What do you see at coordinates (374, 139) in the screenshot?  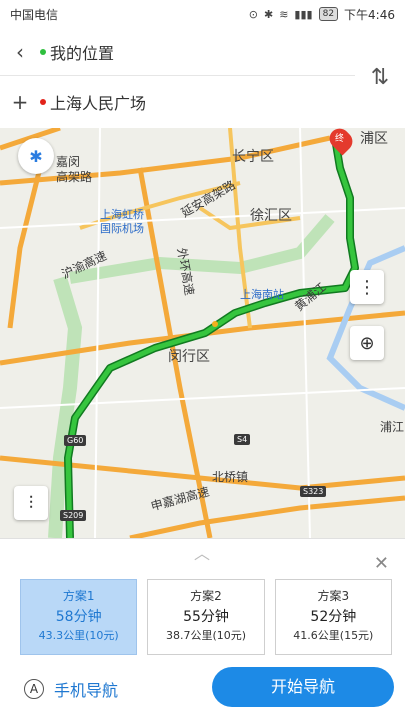 I see `map-label: 浦区` at bounding box center [374, 139].